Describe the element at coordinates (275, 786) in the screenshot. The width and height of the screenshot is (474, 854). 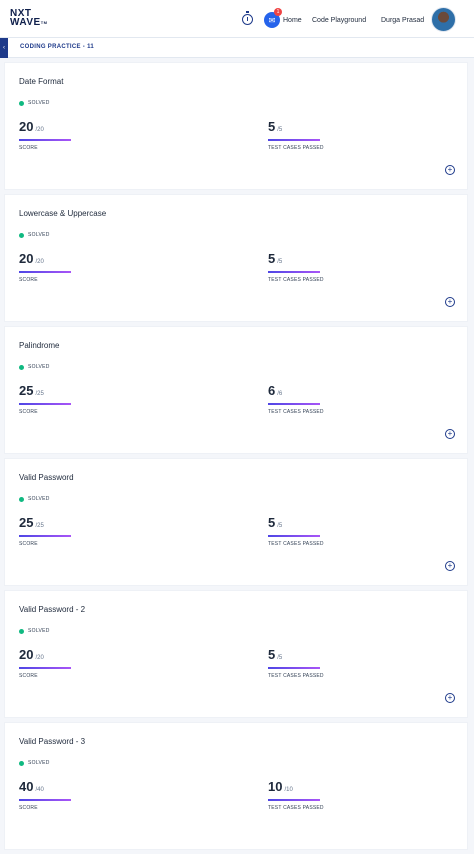
I see `tests-value: 10` at that location.